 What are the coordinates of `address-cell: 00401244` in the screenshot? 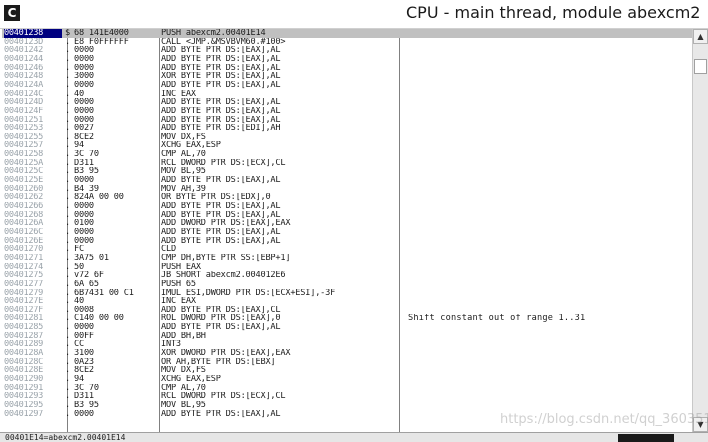 It's located at (23, 59).